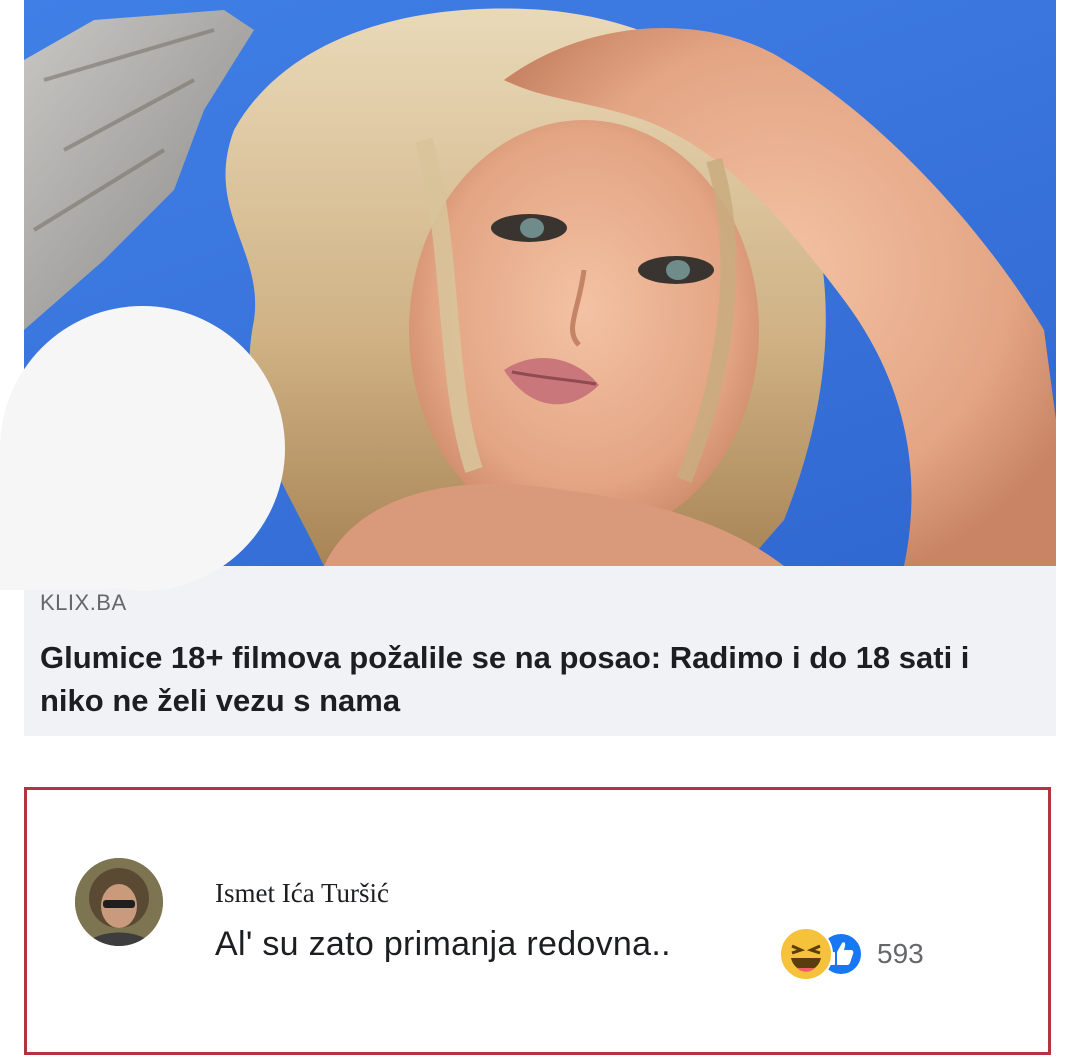 The height and width of the screenshot is (1058, 1080). Describe the element at coordinates (806, 954) in the screenshot. I see `haha-icon` at that location.